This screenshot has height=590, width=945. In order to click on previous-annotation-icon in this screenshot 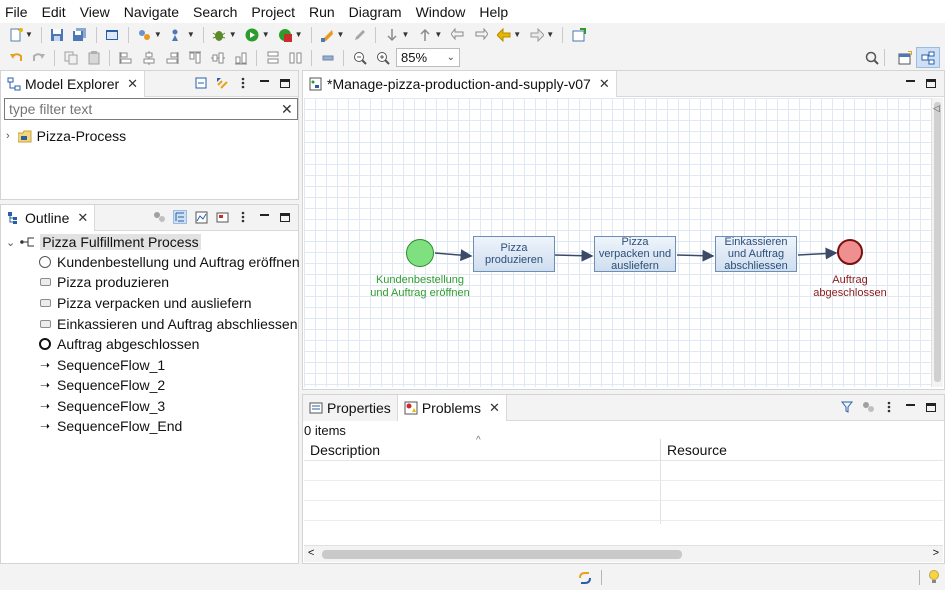, I will do `click(424, 34)`.